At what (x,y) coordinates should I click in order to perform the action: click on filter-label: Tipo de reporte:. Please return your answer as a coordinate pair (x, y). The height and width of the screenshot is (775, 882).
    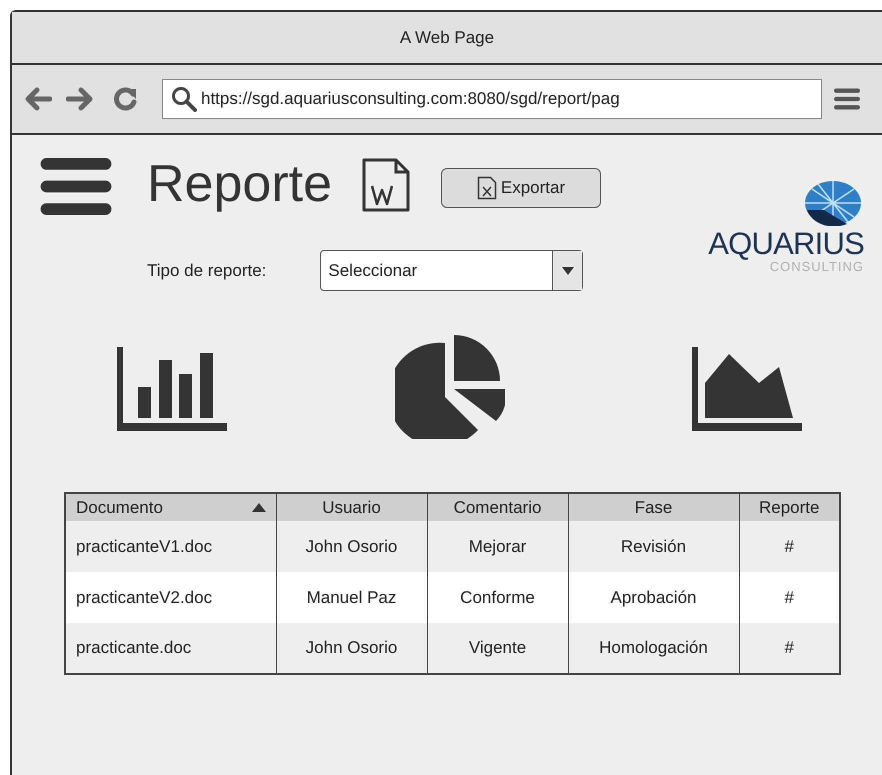
    Looking at the image, I should click on (206, 271).